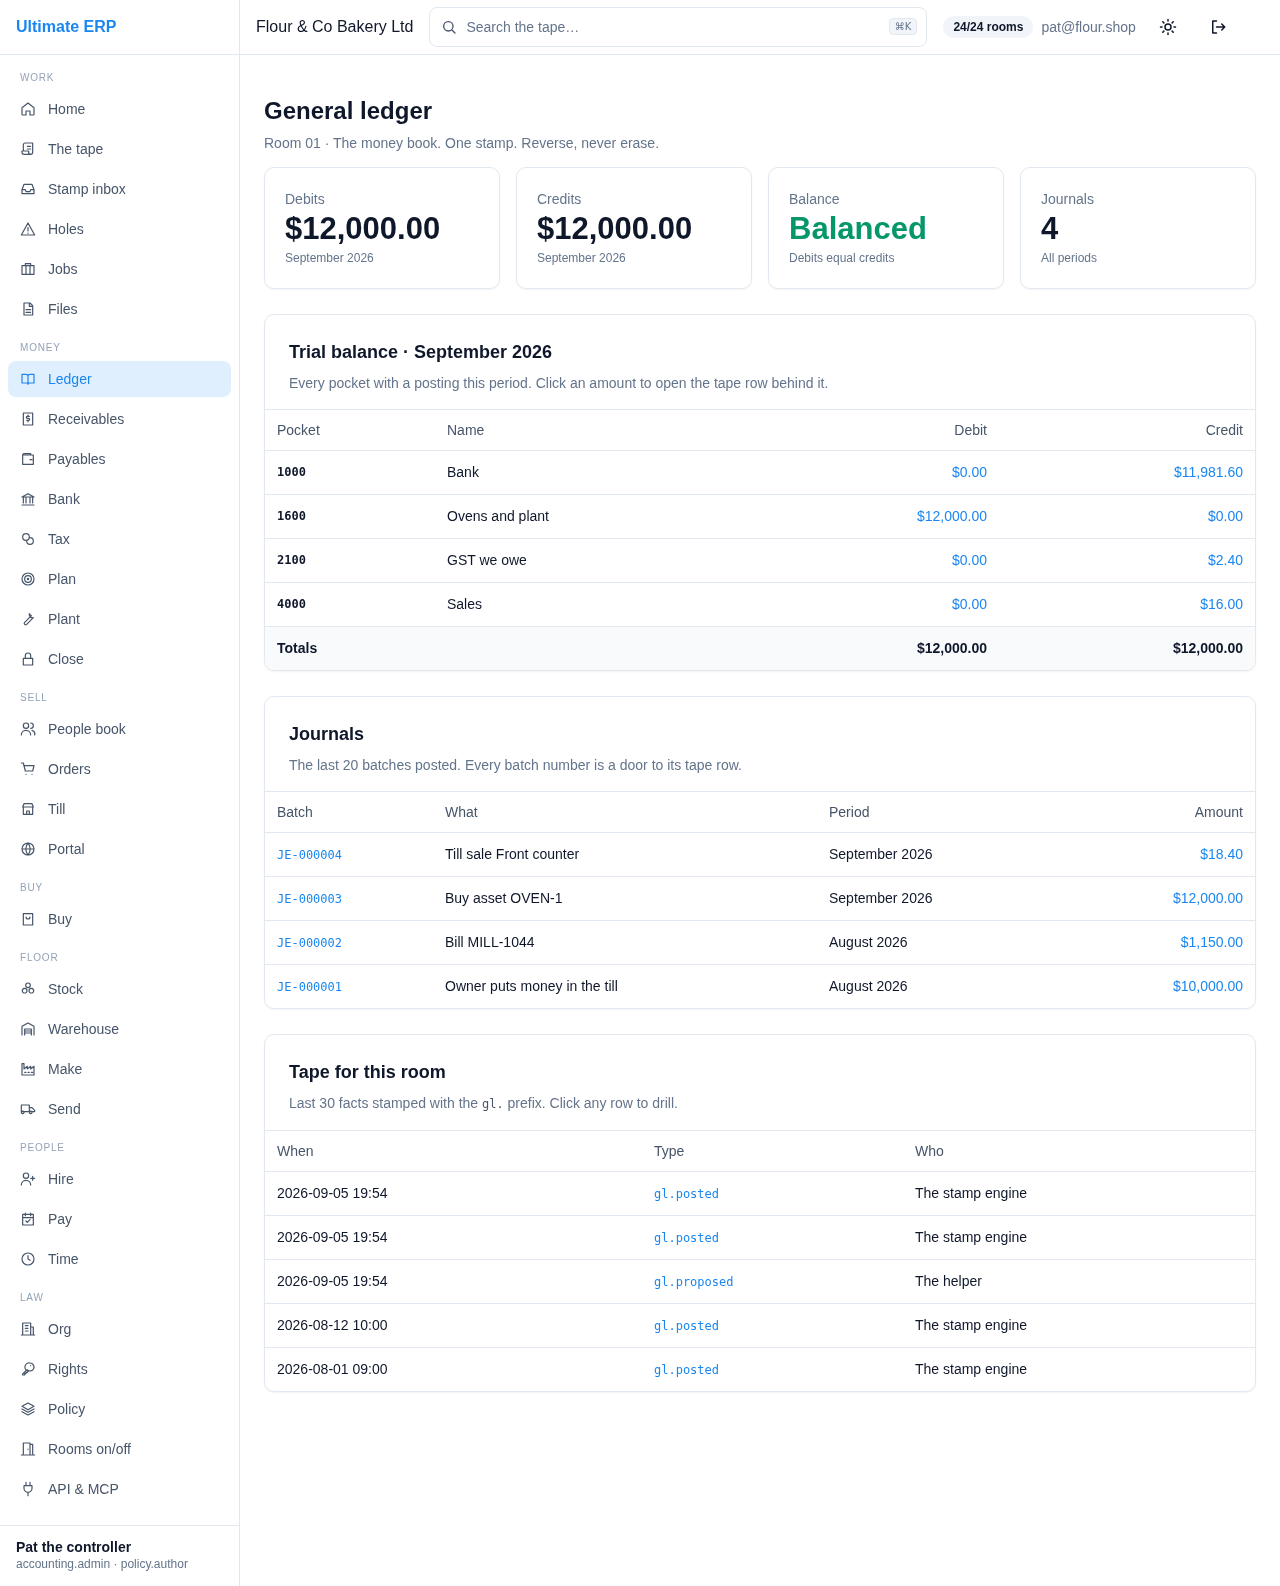 Image resolution: width=1280 pixels, height=1586 pixels. I want to click on nav-section-label: FLOOR, so click(39, 958).